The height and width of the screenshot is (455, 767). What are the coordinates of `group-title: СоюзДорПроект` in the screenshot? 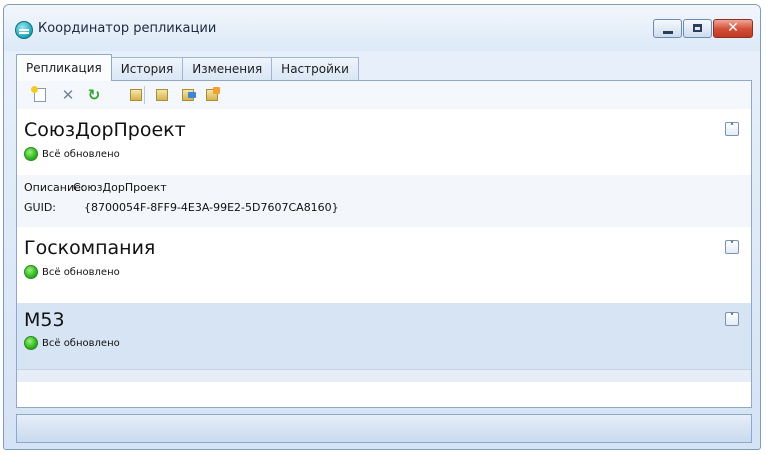 It's located at (105, 130).